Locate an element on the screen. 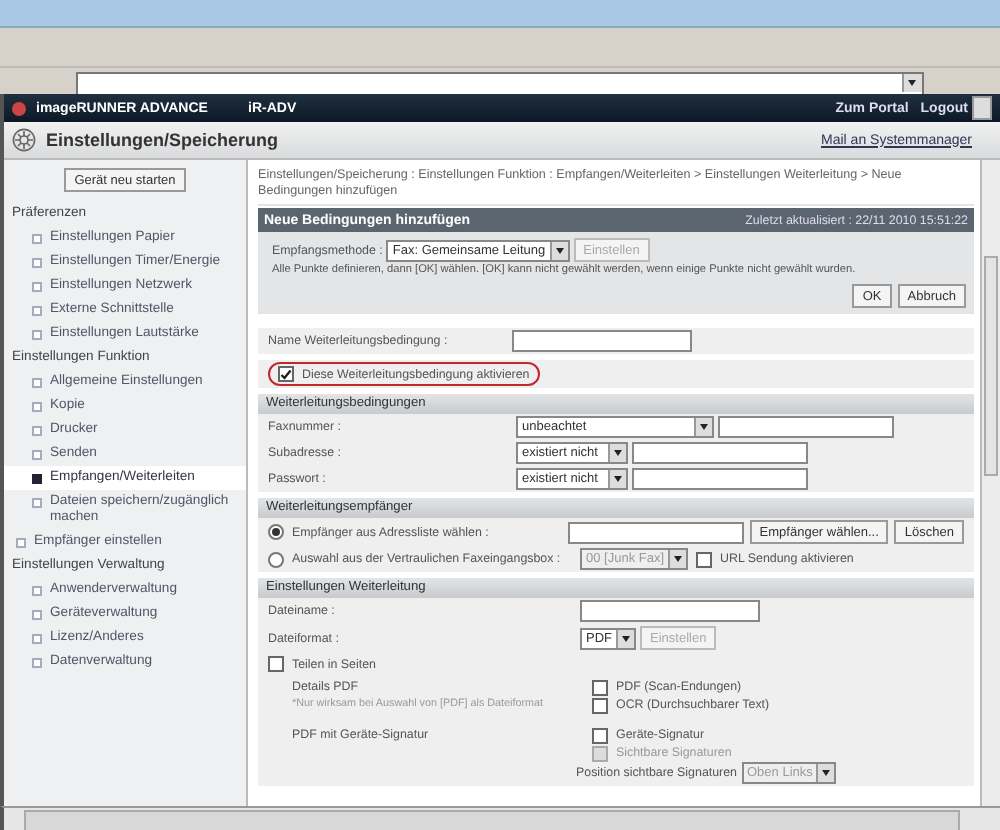 The image size is (1000, 830). page-title: Einstellungen/Speicherung is located at coordinates (163, 140).